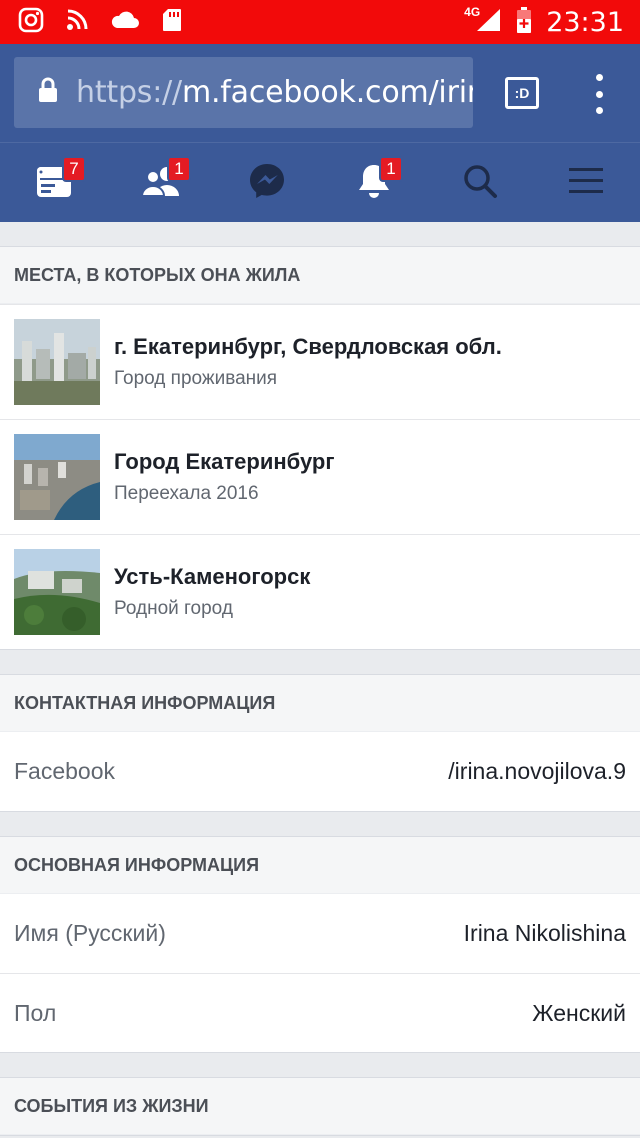 This screenshot has width=640, height=1138. What do you see at coordinates (320, 865) in the screenshot?
I see `section-header: ОСНОВНАЯ ИНФОРМАЦИЯ` at bounding box center [320, 865].